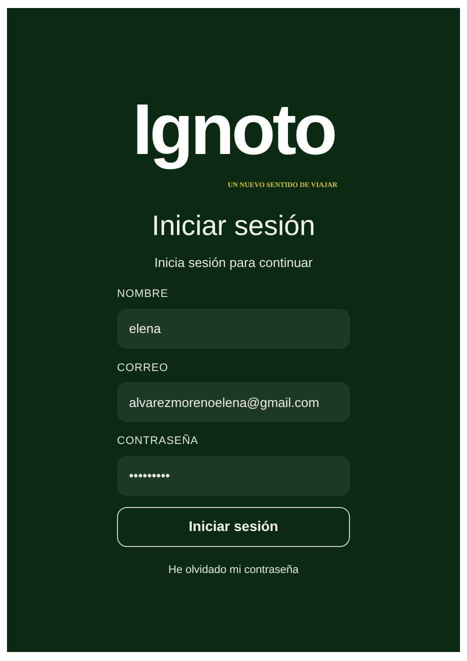  Describe the element at coordinates (158, 441) in the screenshot. I see `field-label: CONTRASEÑA` at that location.